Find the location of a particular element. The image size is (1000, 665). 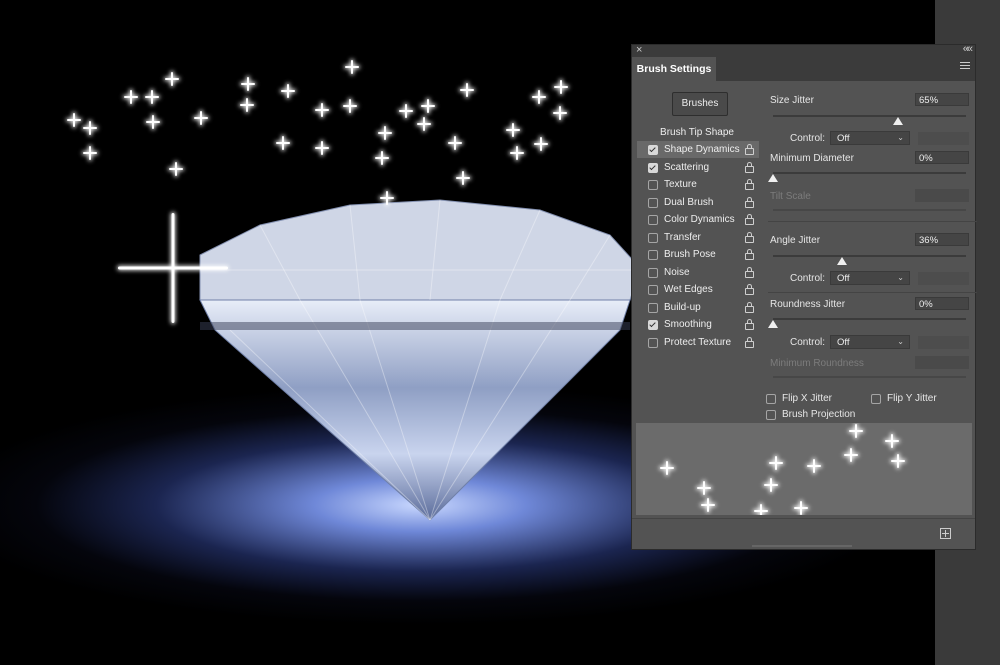

roundness-jitter-slider-handle is located at coordinates (773, 324).